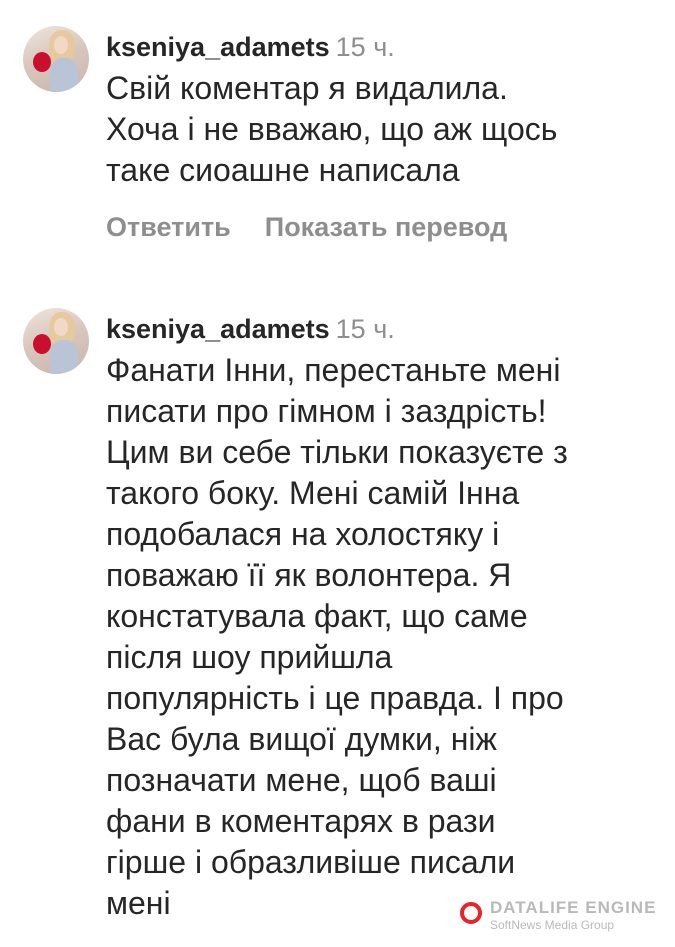 The height and width of the screenshot is (947, 675). Describe the element at coordinates (573, 907) in the screenshot. I see `watermark-title: DATALIFE ENGINE` at that location.